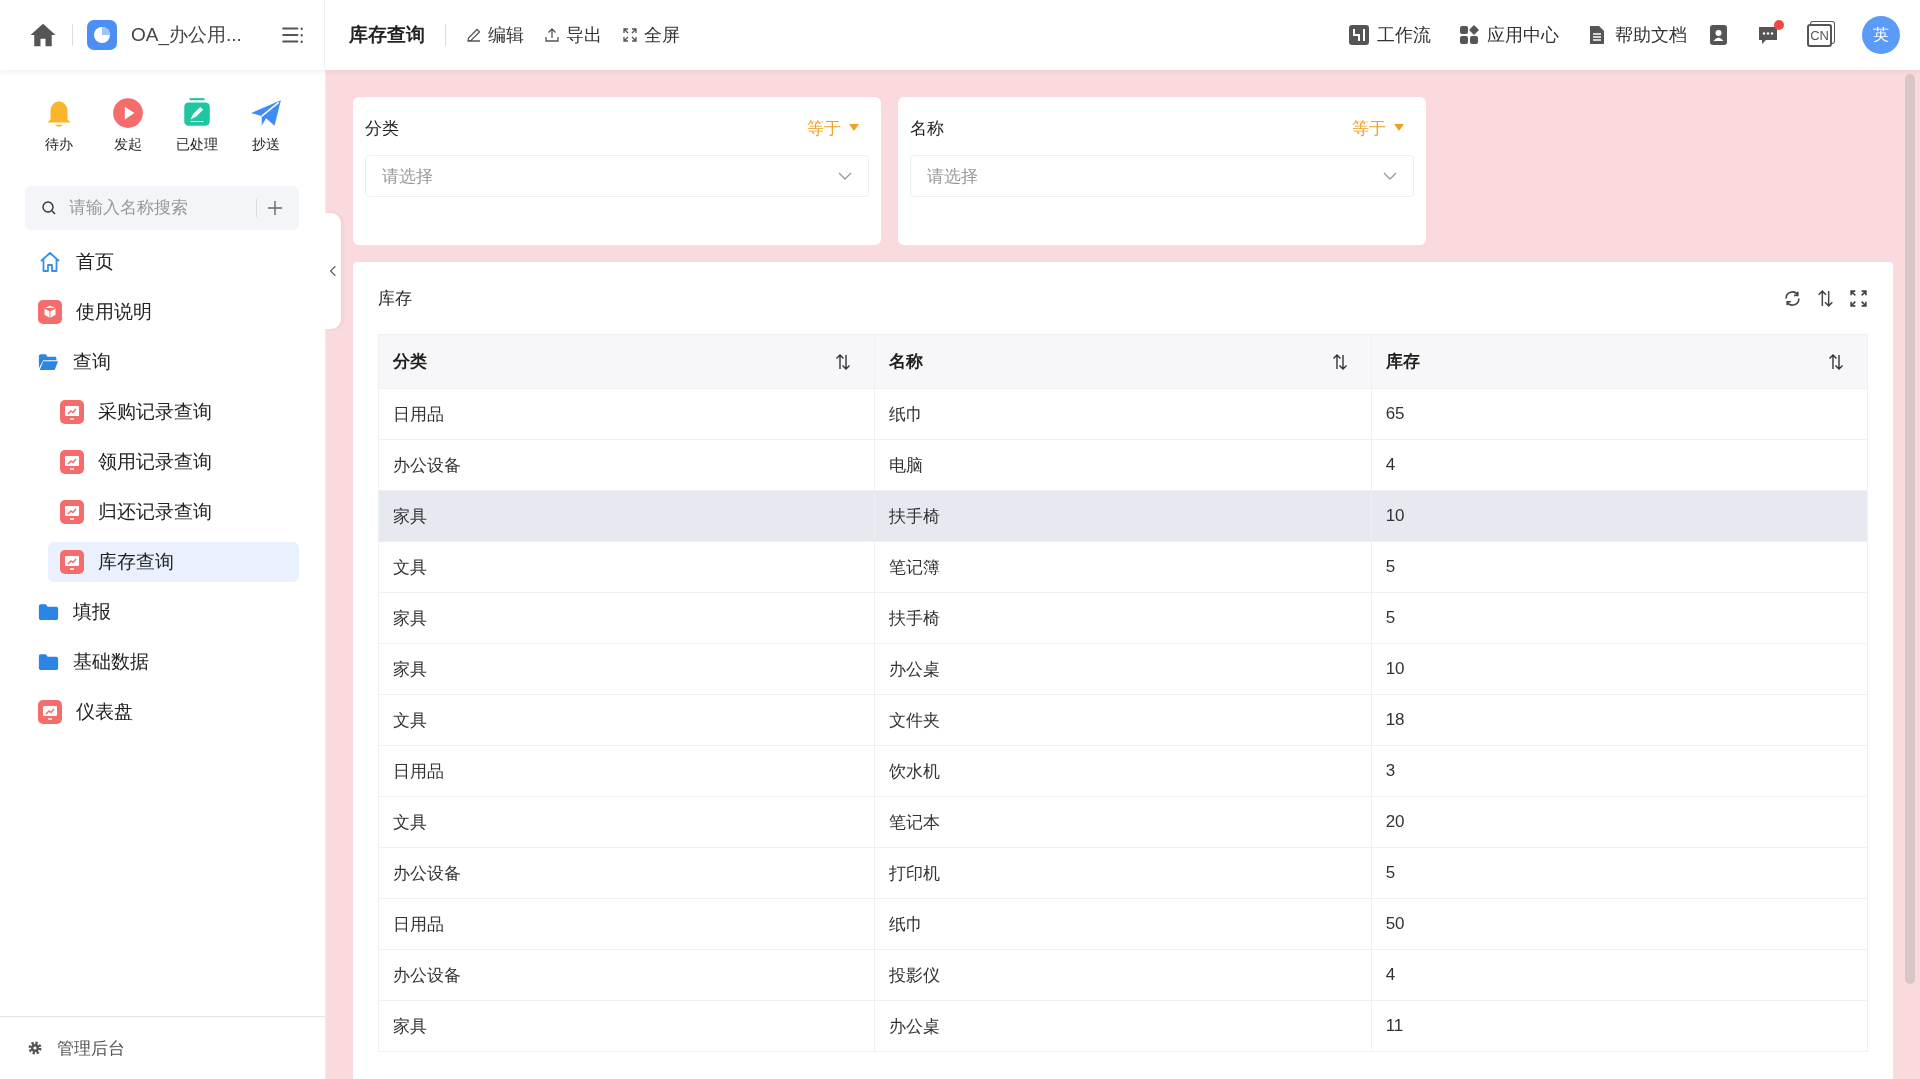 This screenshot has height=1079, width=1920. I want to click on table-cell: 11, so click(1619, 1026).